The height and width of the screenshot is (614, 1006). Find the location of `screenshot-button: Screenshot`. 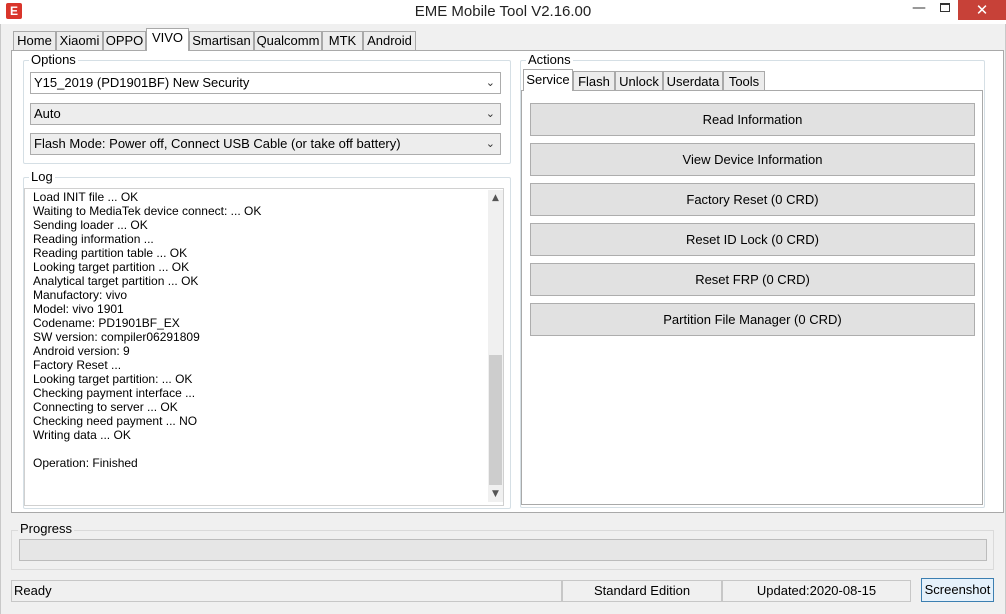

screenshot-button: Screenshot is located at coordinates (957, 590).